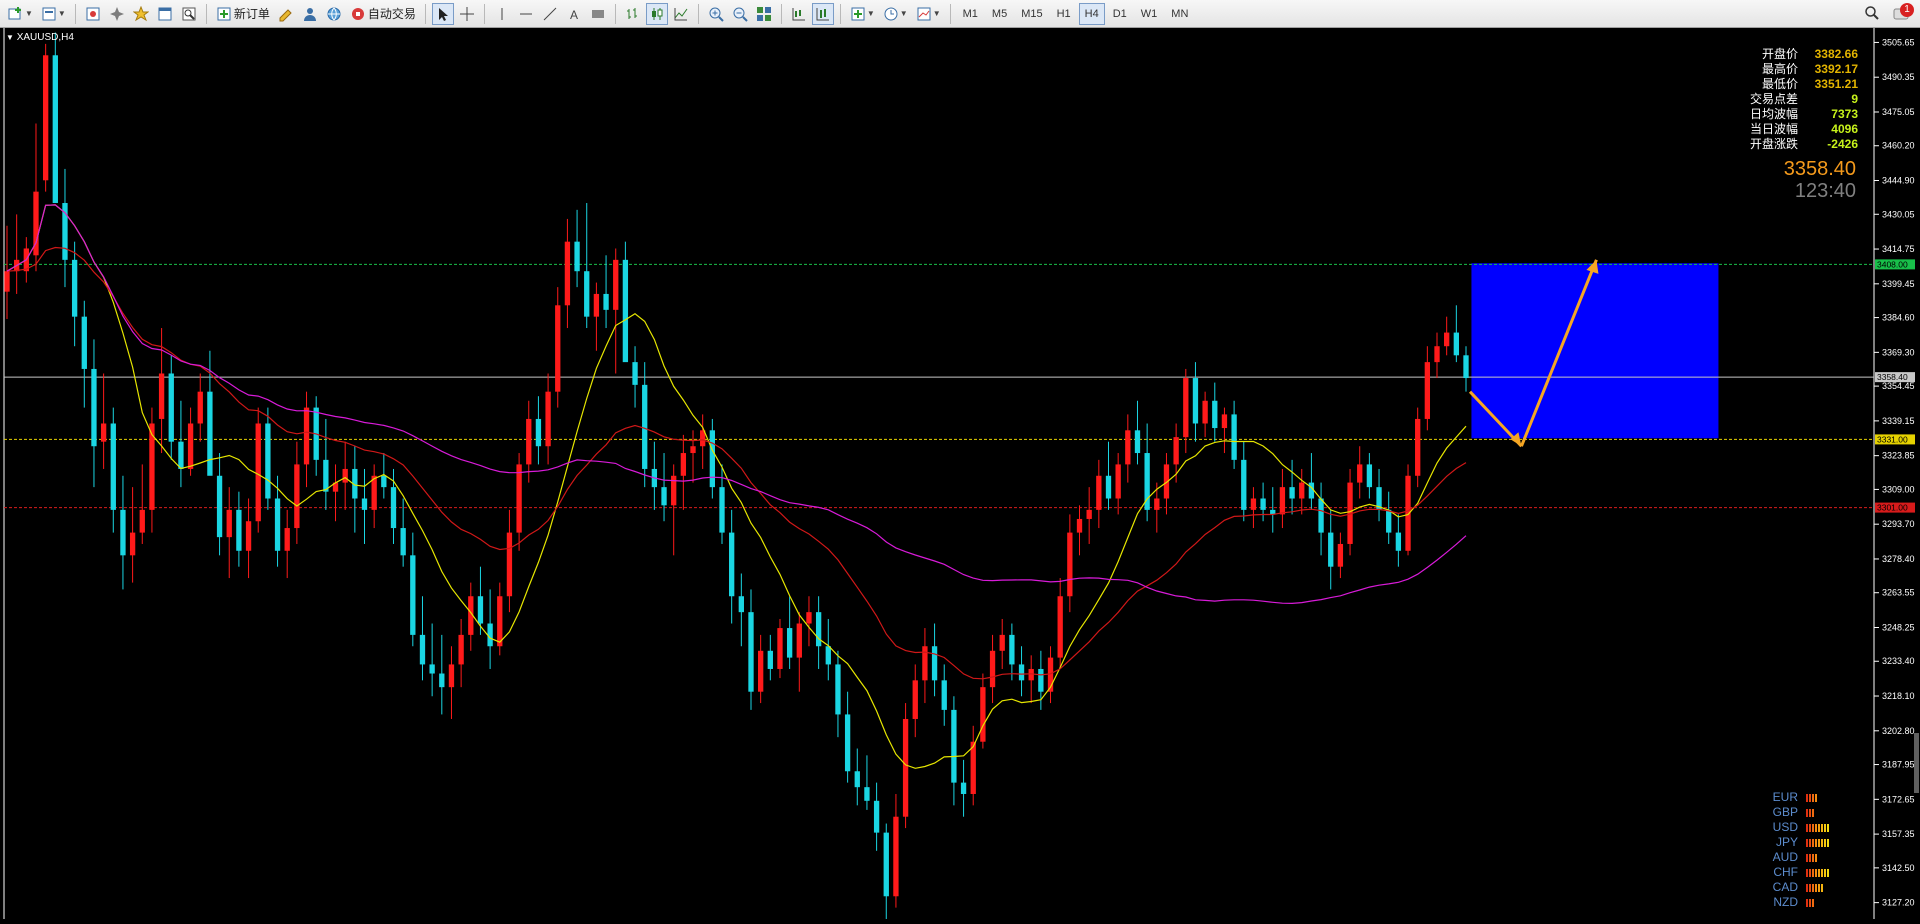 The height and width of the screenshot is (924, 1920). I want to click on ohlc-label: 开盘涨跌, so click(1773, 144).